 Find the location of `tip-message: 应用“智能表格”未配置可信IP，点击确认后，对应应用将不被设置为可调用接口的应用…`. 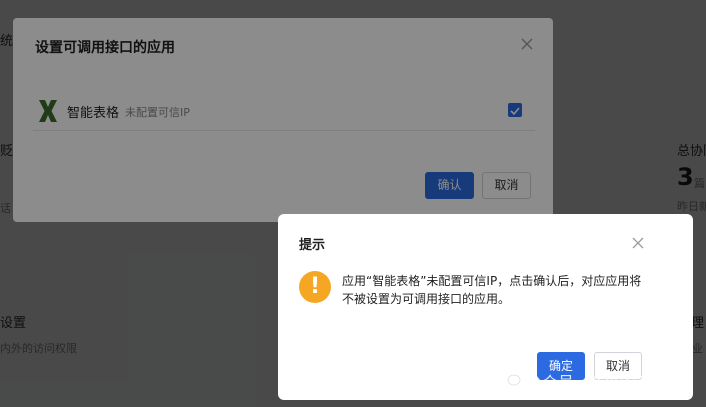

tip-message: 应用“智能表格”未配置可信IP，点击确认后，对应应用将不被设置为可调用接口的应用… is located at coordinates (492, 290).